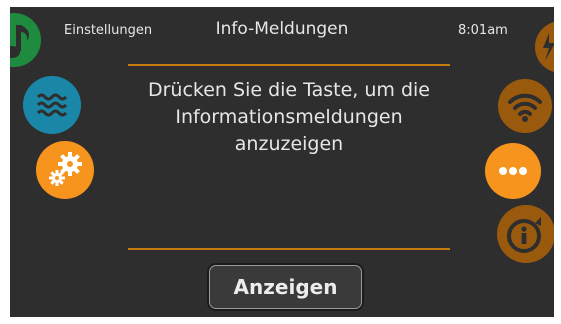  What do you see at coordinates (483, 30) in the screenshot?
I see `clock: 8:01am` at bounding box center [483, 30].